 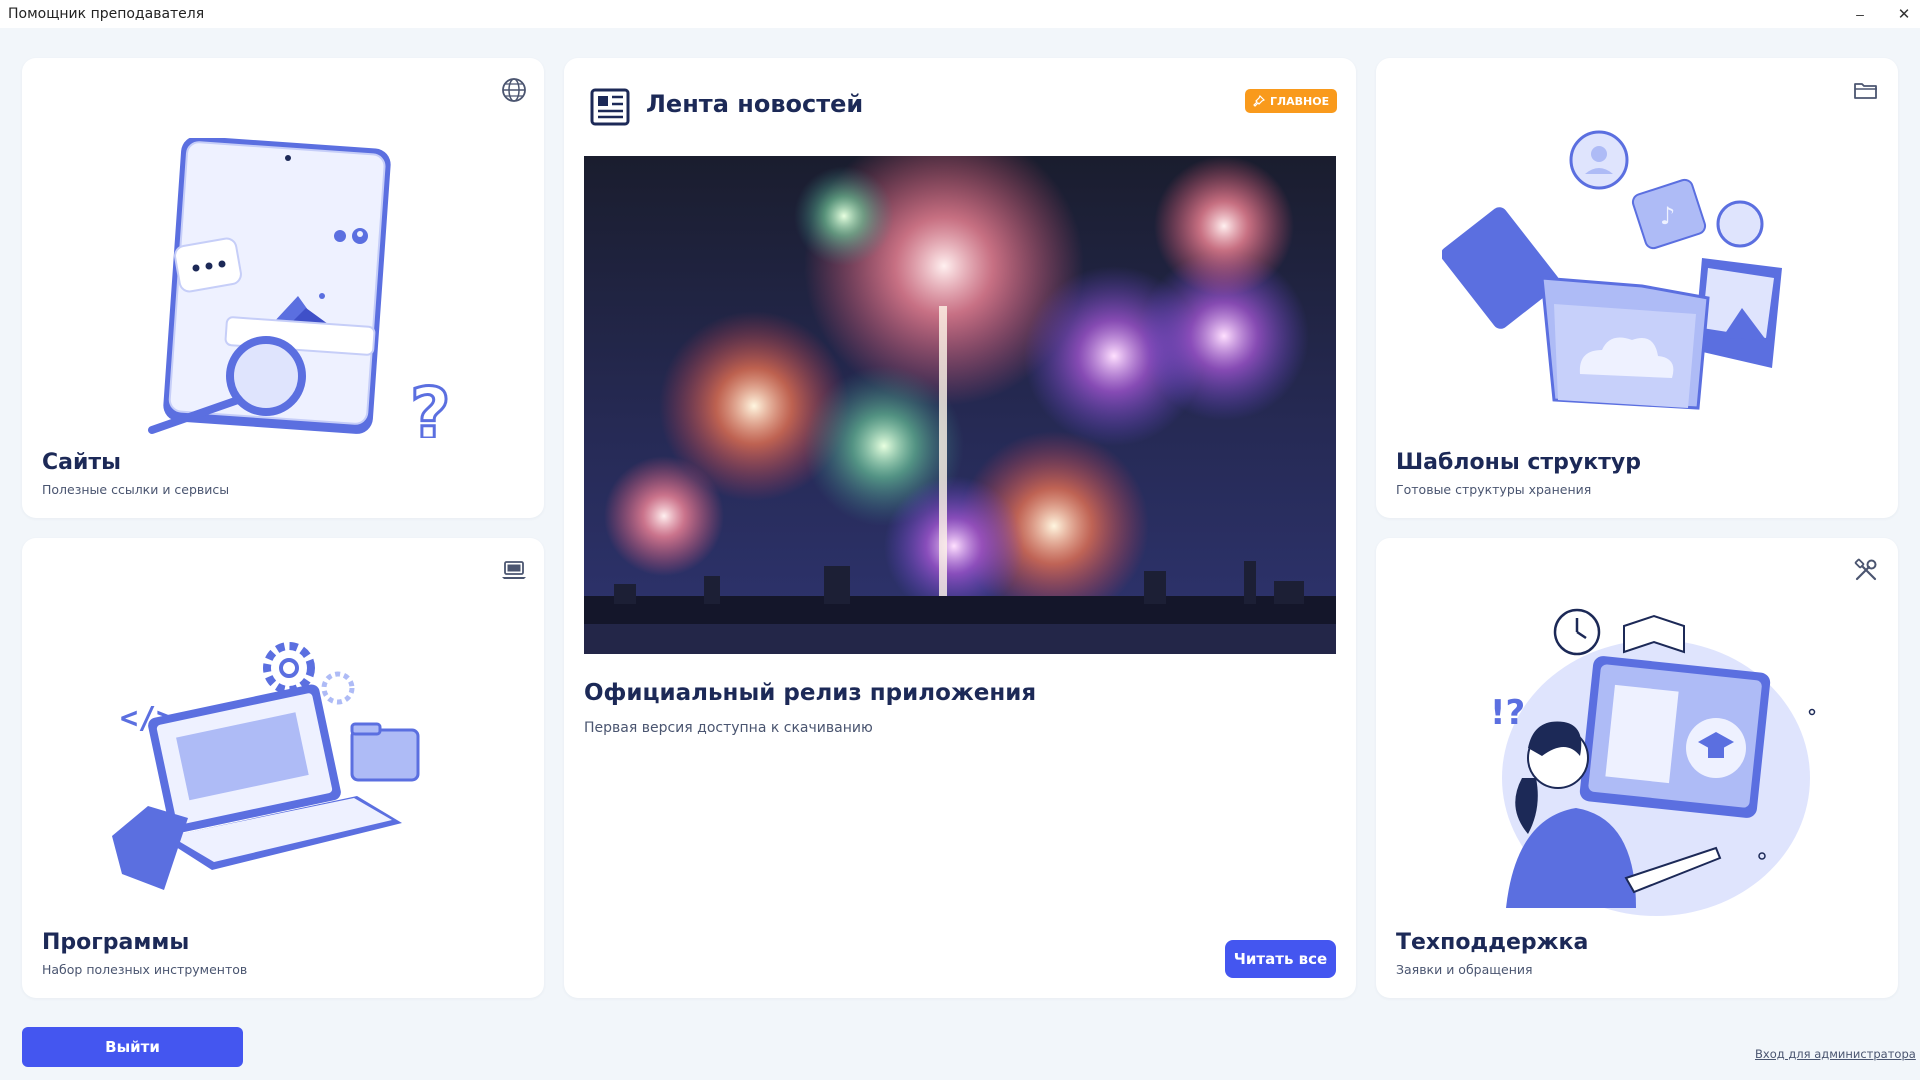 I want to click on pin-icon, so click(x=1259, y=101).